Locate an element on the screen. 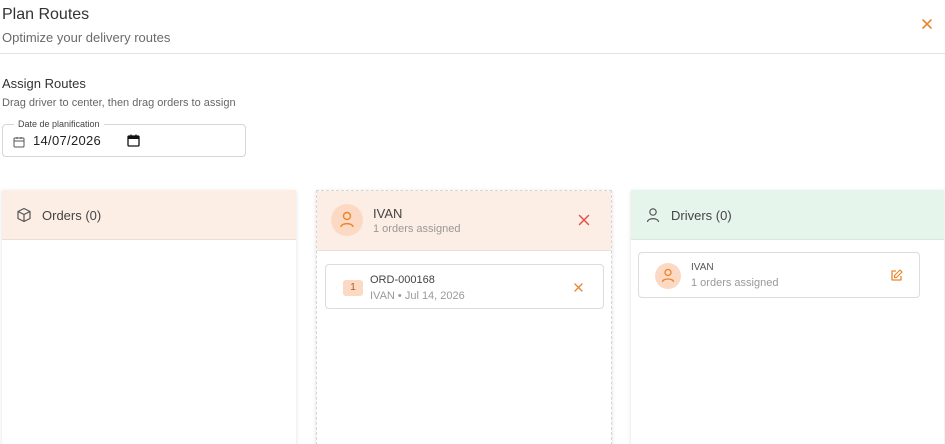  orders-column-header: Orders (0) is located at coordinates (149, 215).